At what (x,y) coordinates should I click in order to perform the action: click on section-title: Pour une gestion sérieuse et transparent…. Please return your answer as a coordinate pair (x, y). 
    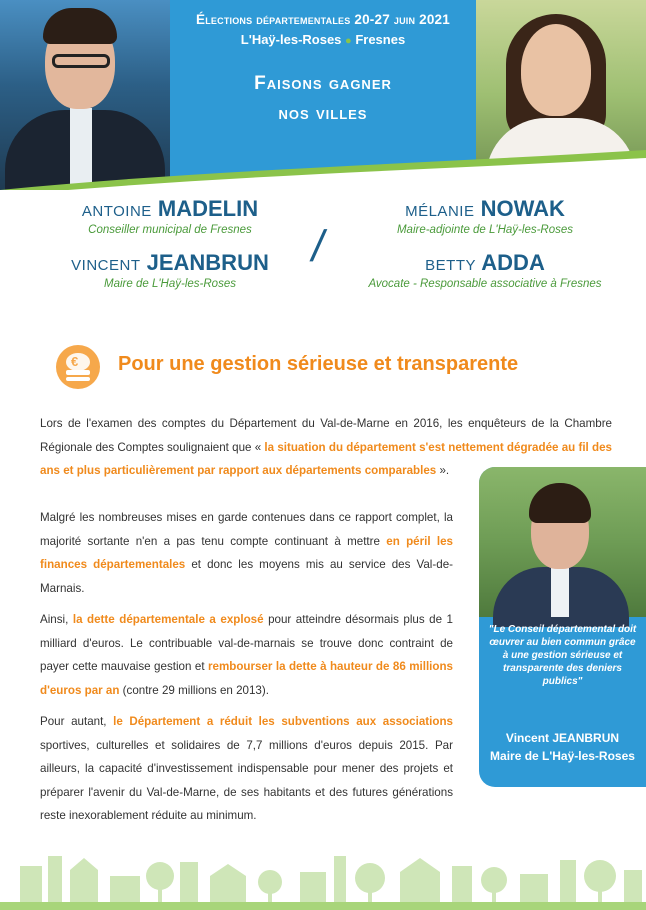
    Looking at the image, I should click on (318, 364).